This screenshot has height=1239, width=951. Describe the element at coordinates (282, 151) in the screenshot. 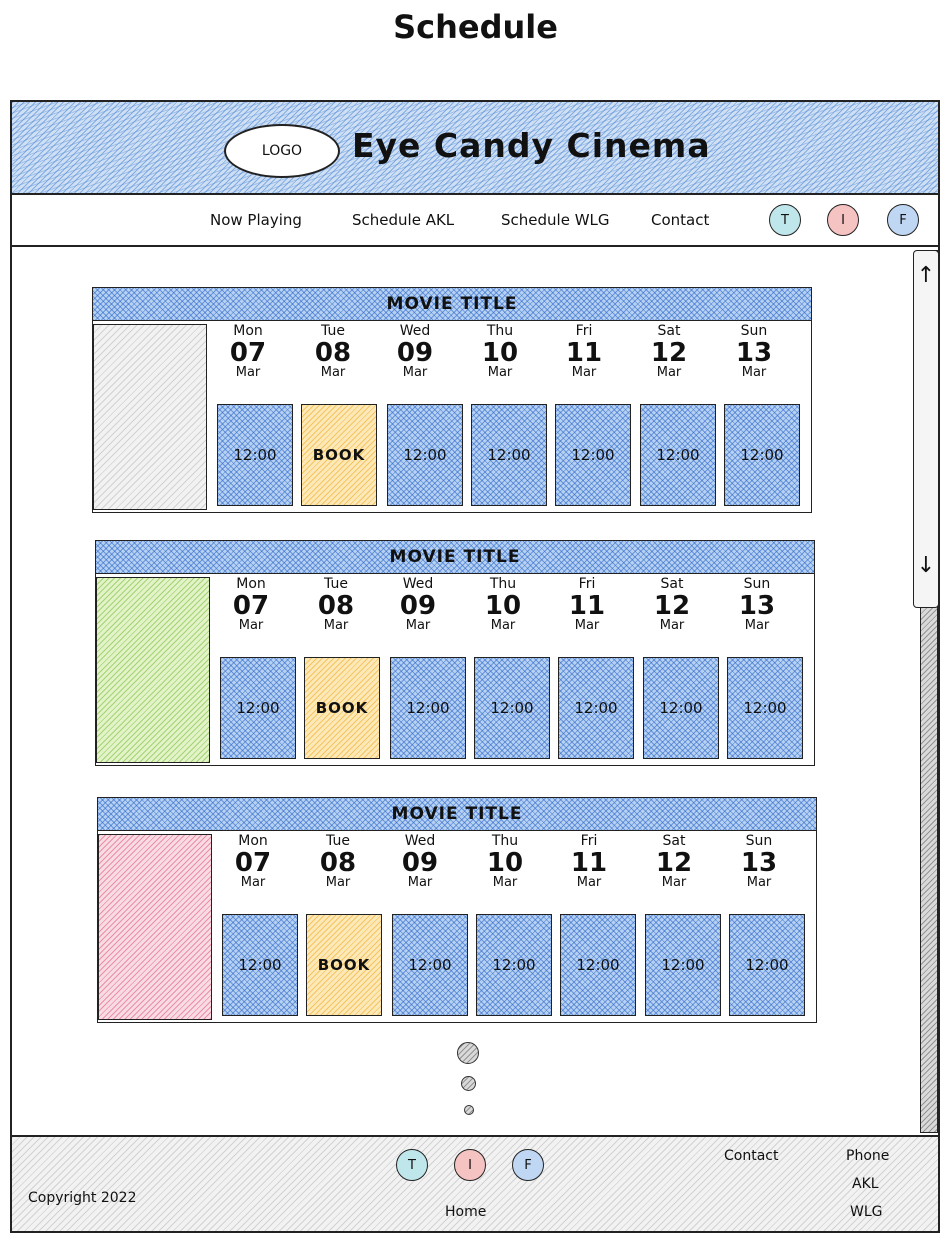

I see `logo: LOGO` at that location.